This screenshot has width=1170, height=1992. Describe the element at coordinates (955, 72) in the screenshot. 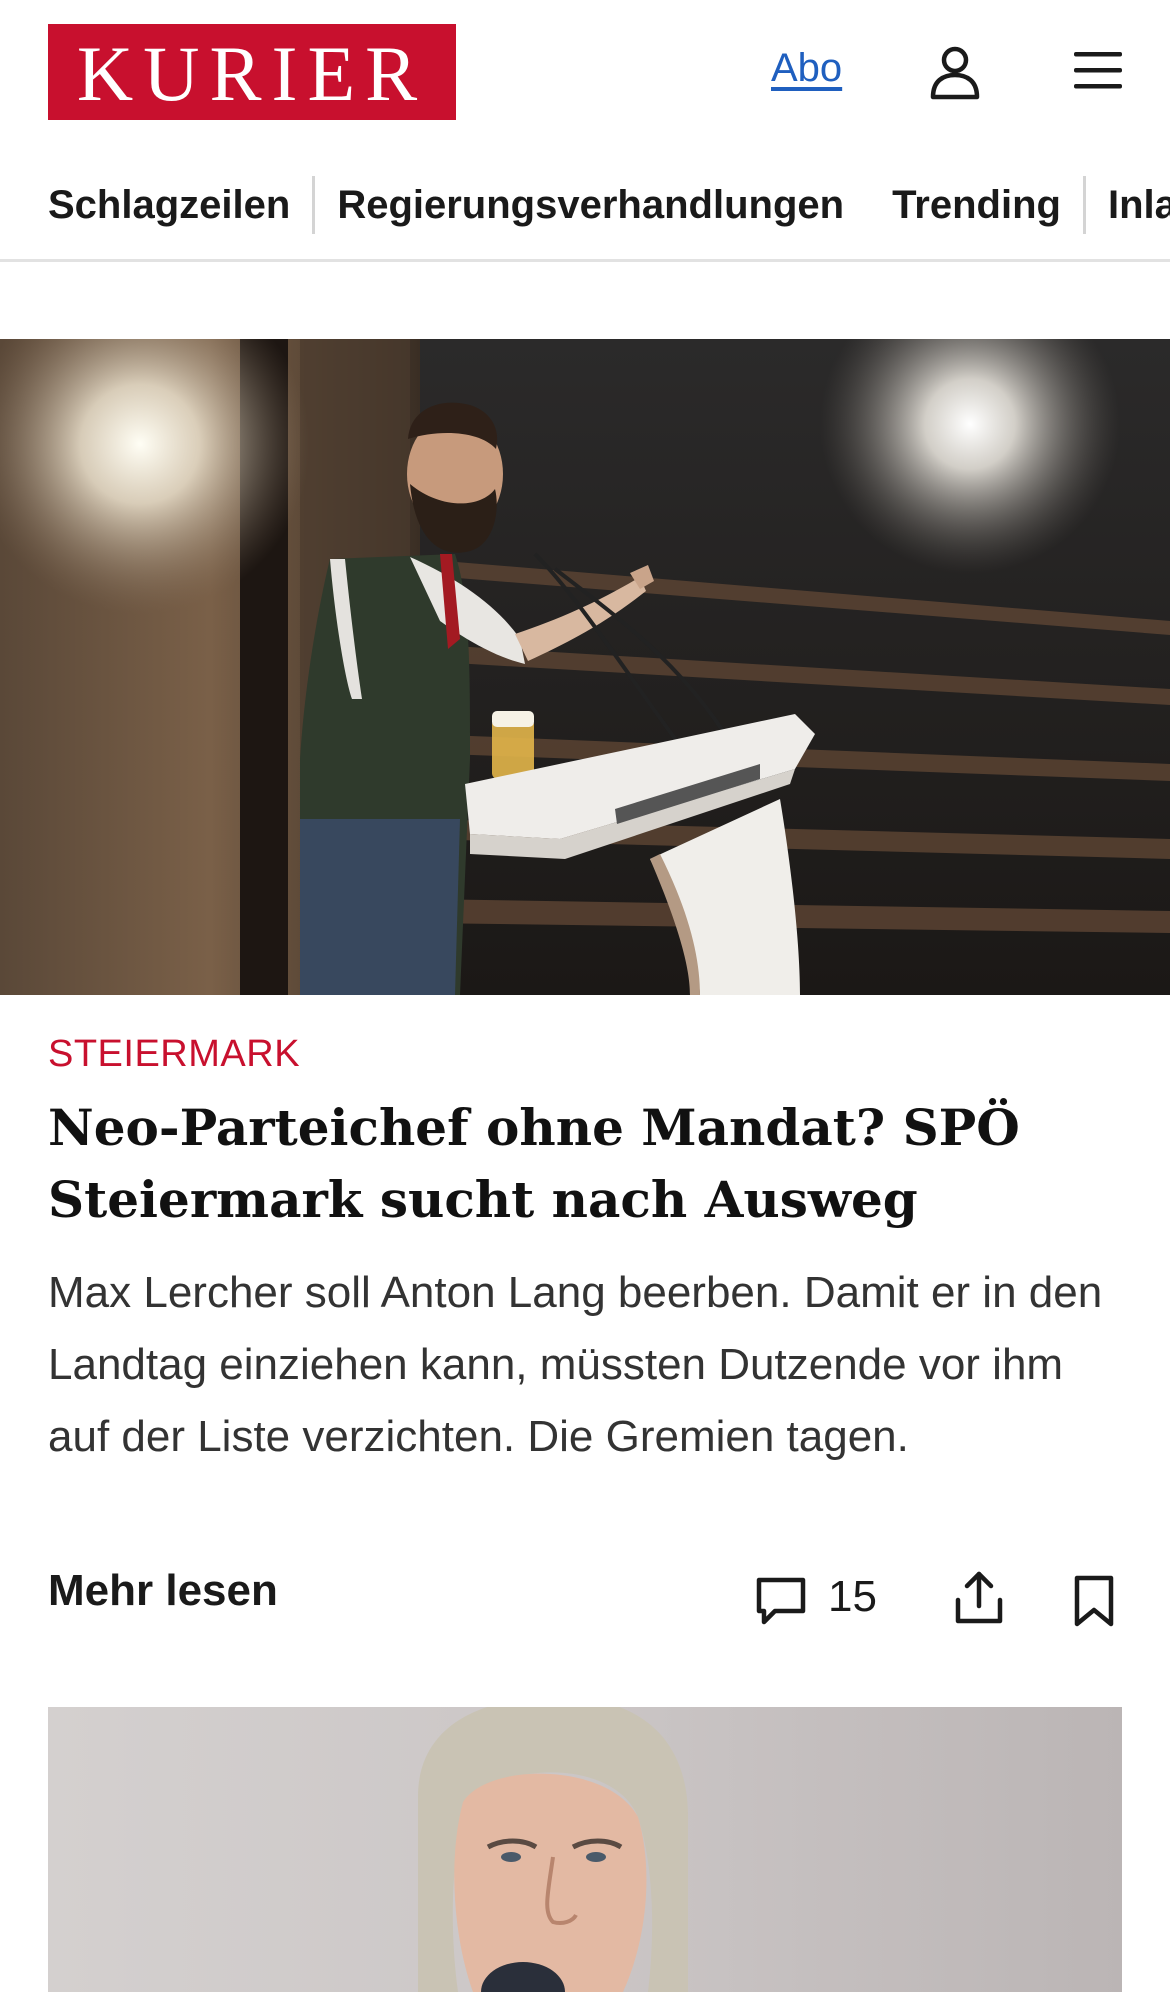

I see `user-icon` at that location.